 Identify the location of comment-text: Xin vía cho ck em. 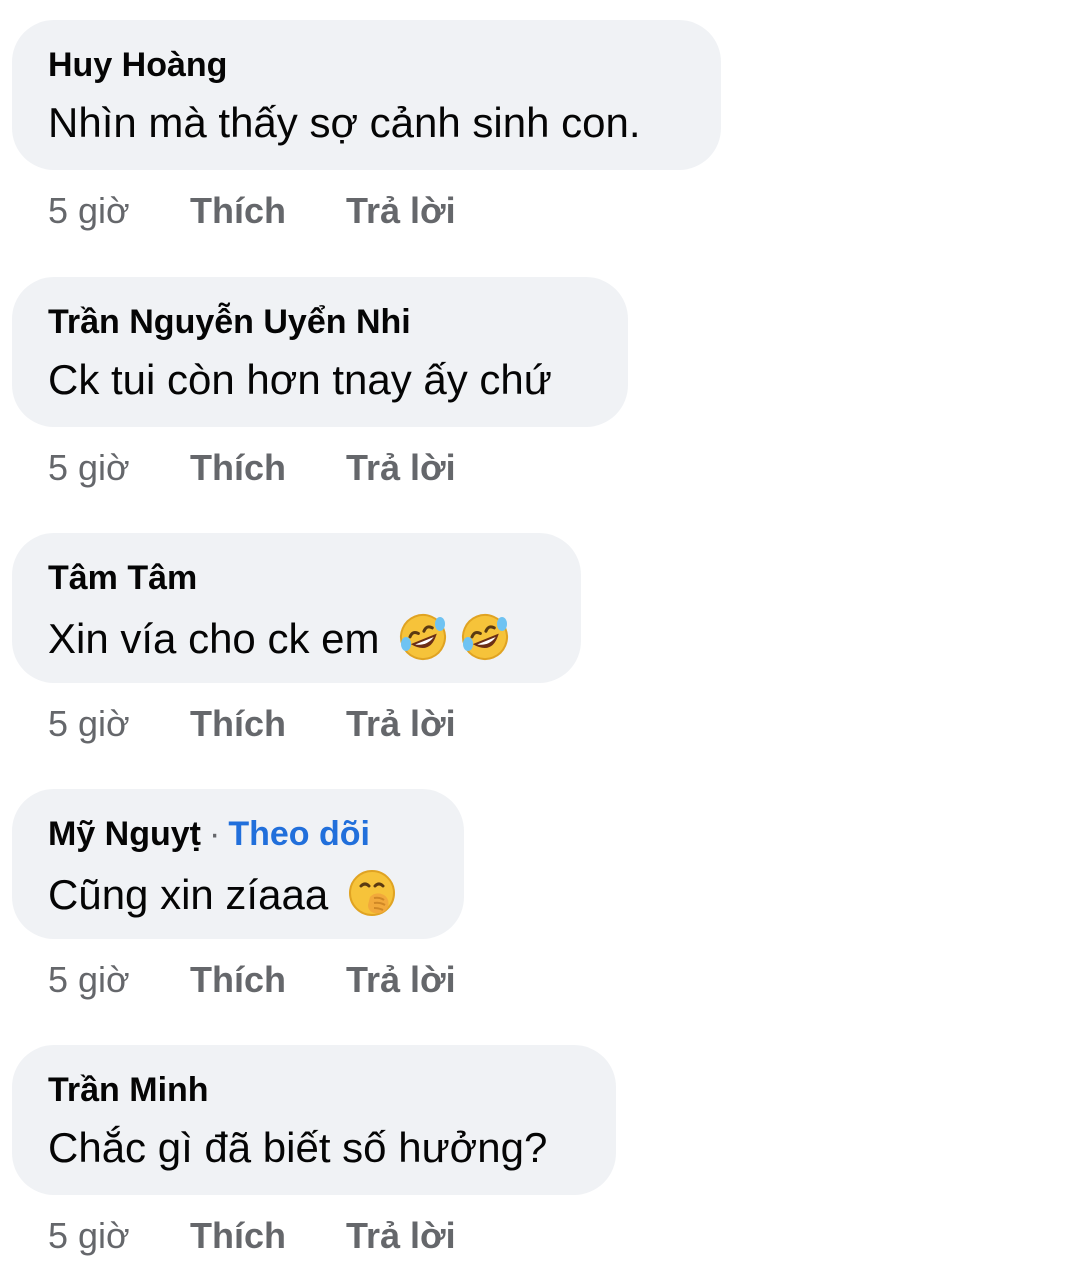
(279, 637).